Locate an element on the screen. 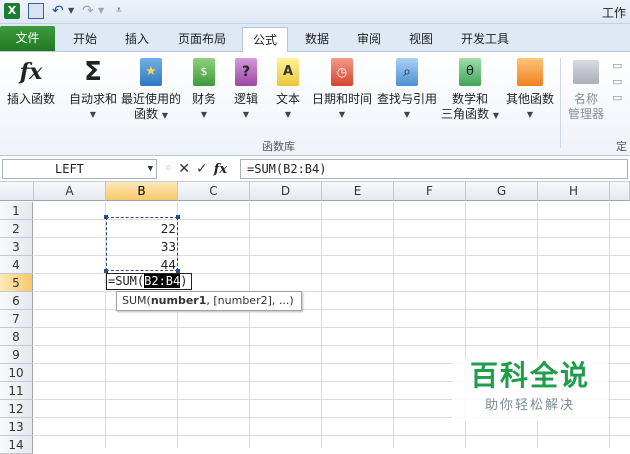 This screenshot has width=630, height=454. name-manager-button: 名称 管理器 is located at coordinates (586, 89).